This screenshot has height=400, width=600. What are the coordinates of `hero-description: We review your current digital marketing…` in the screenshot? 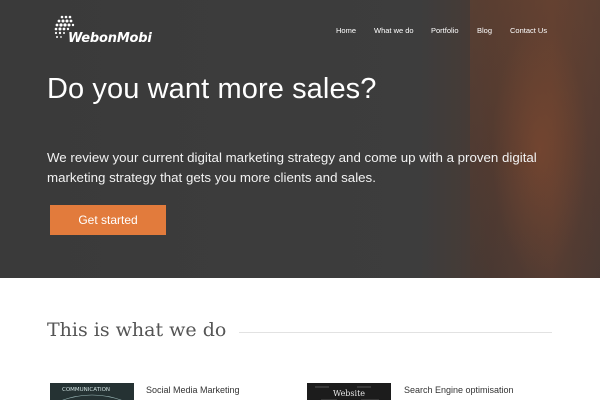 It's located at (292, 167).